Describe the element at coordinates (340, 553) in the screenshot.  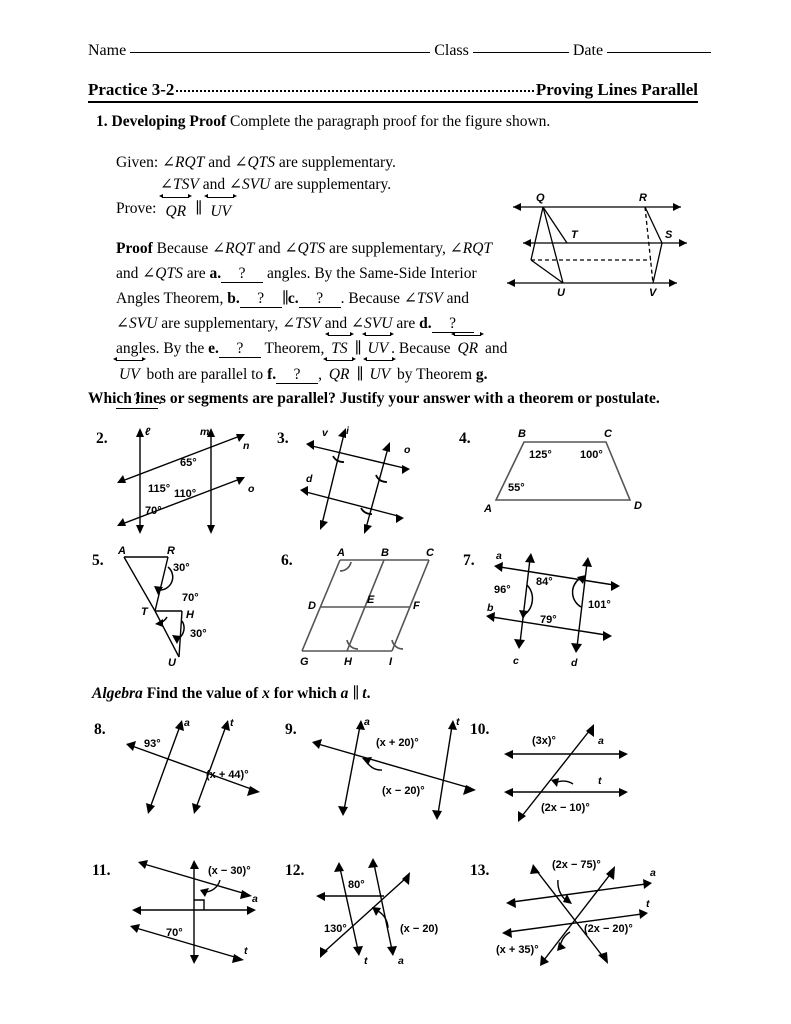
I see `problem-6-label-a: A` at that location.